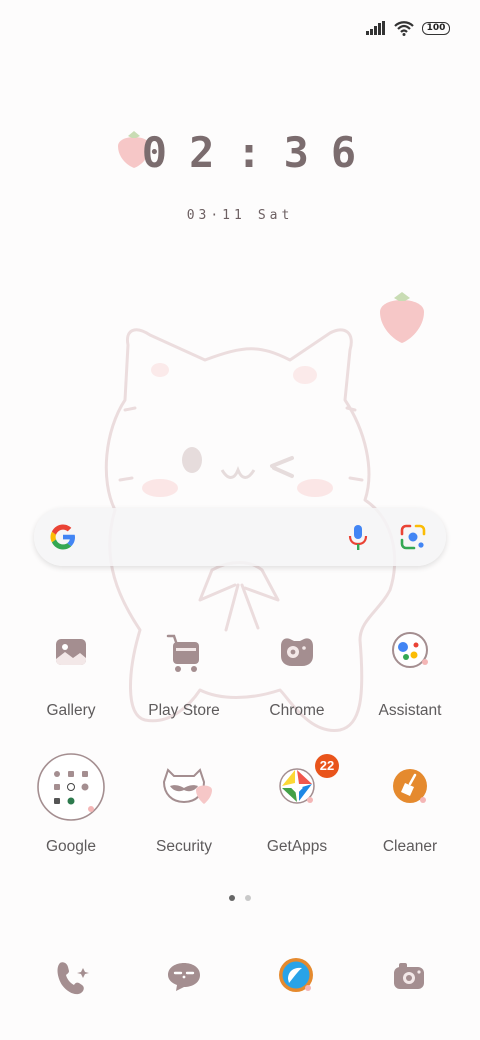  I want to click on date-weekday: Sat, so click(275, 215).